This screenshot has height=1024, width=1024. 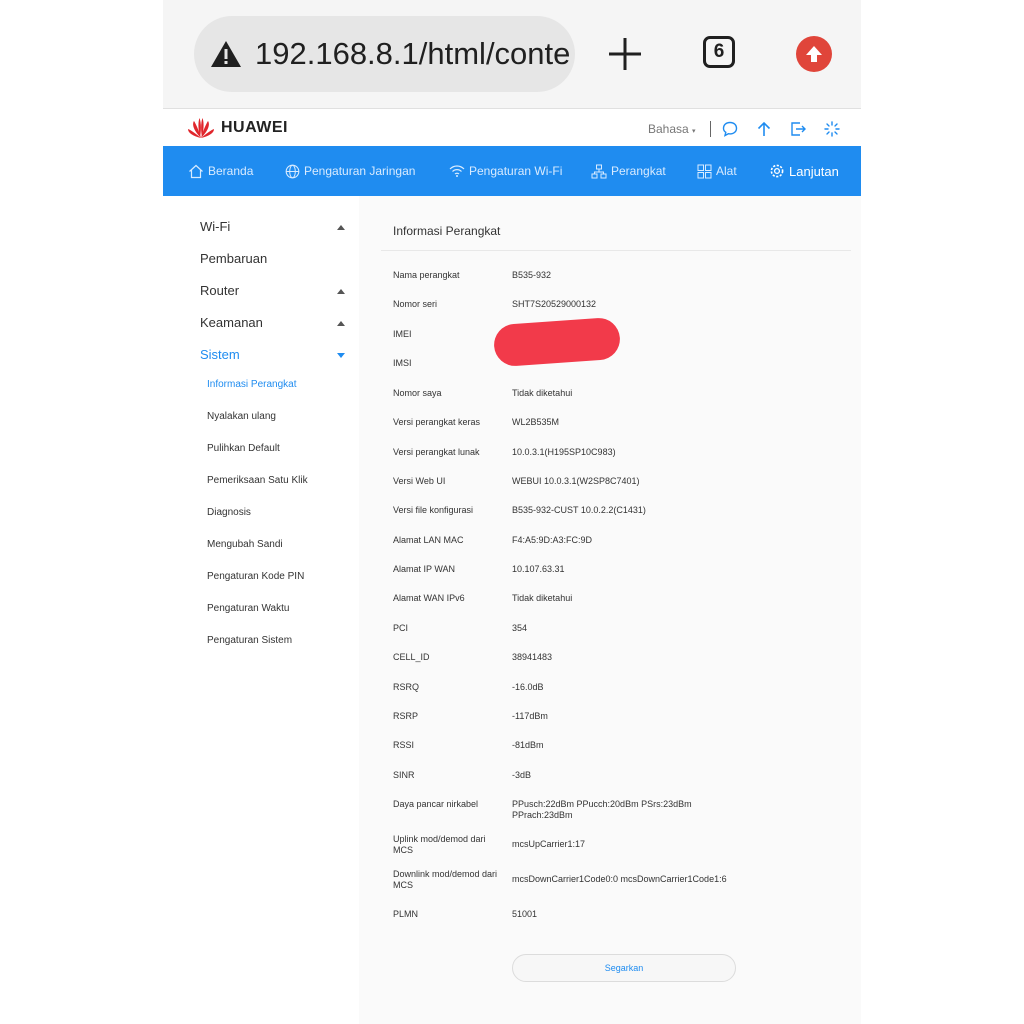 I want to click on address-bar: 192.168.8.1/html/conte, so click(x=384, y=54).